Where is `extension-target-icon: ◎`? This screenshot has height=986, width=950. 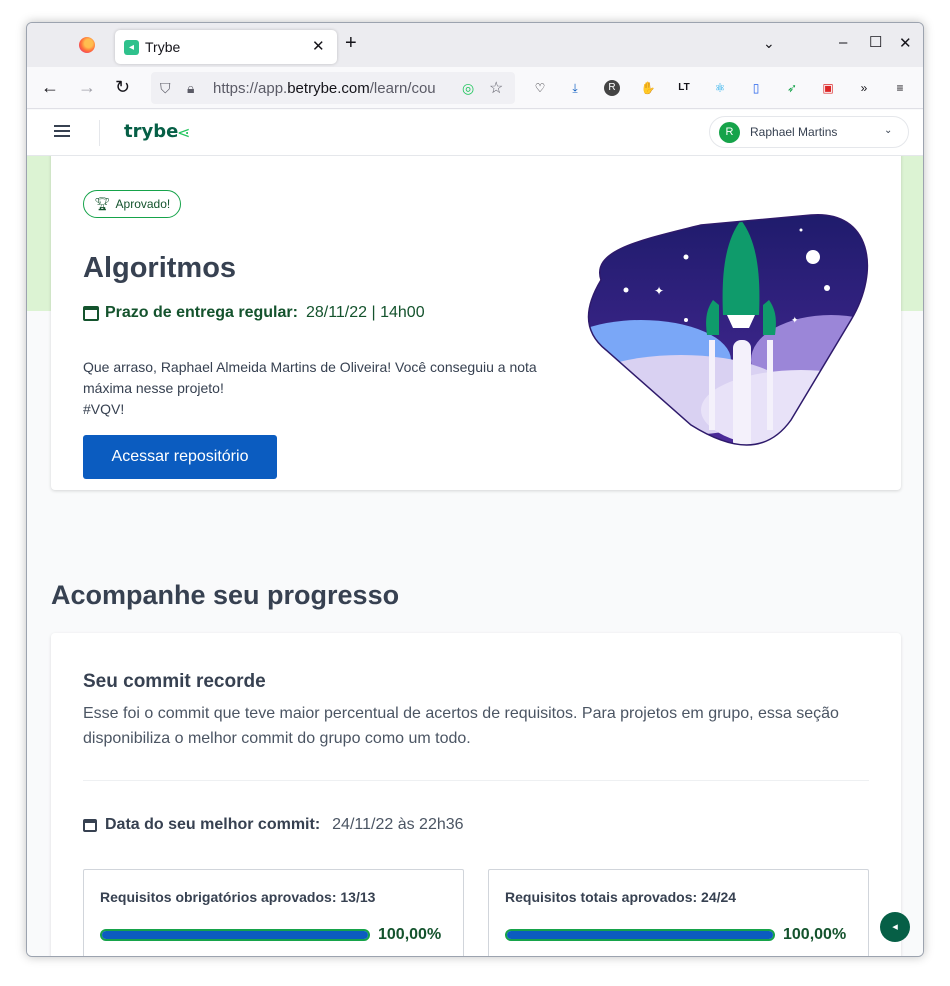 extension-target-icon: ◎ is located at coordinates (468, 88).